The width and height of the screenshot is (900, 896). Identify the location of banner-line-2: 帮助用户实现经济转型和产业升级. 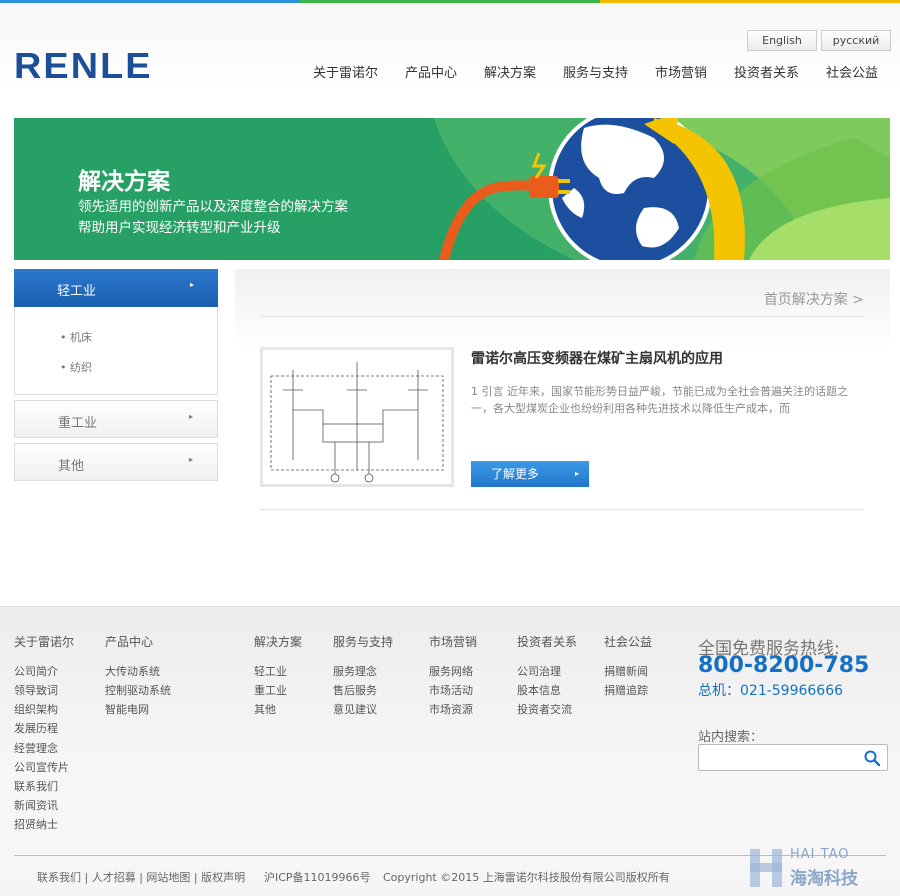
(179, 228).